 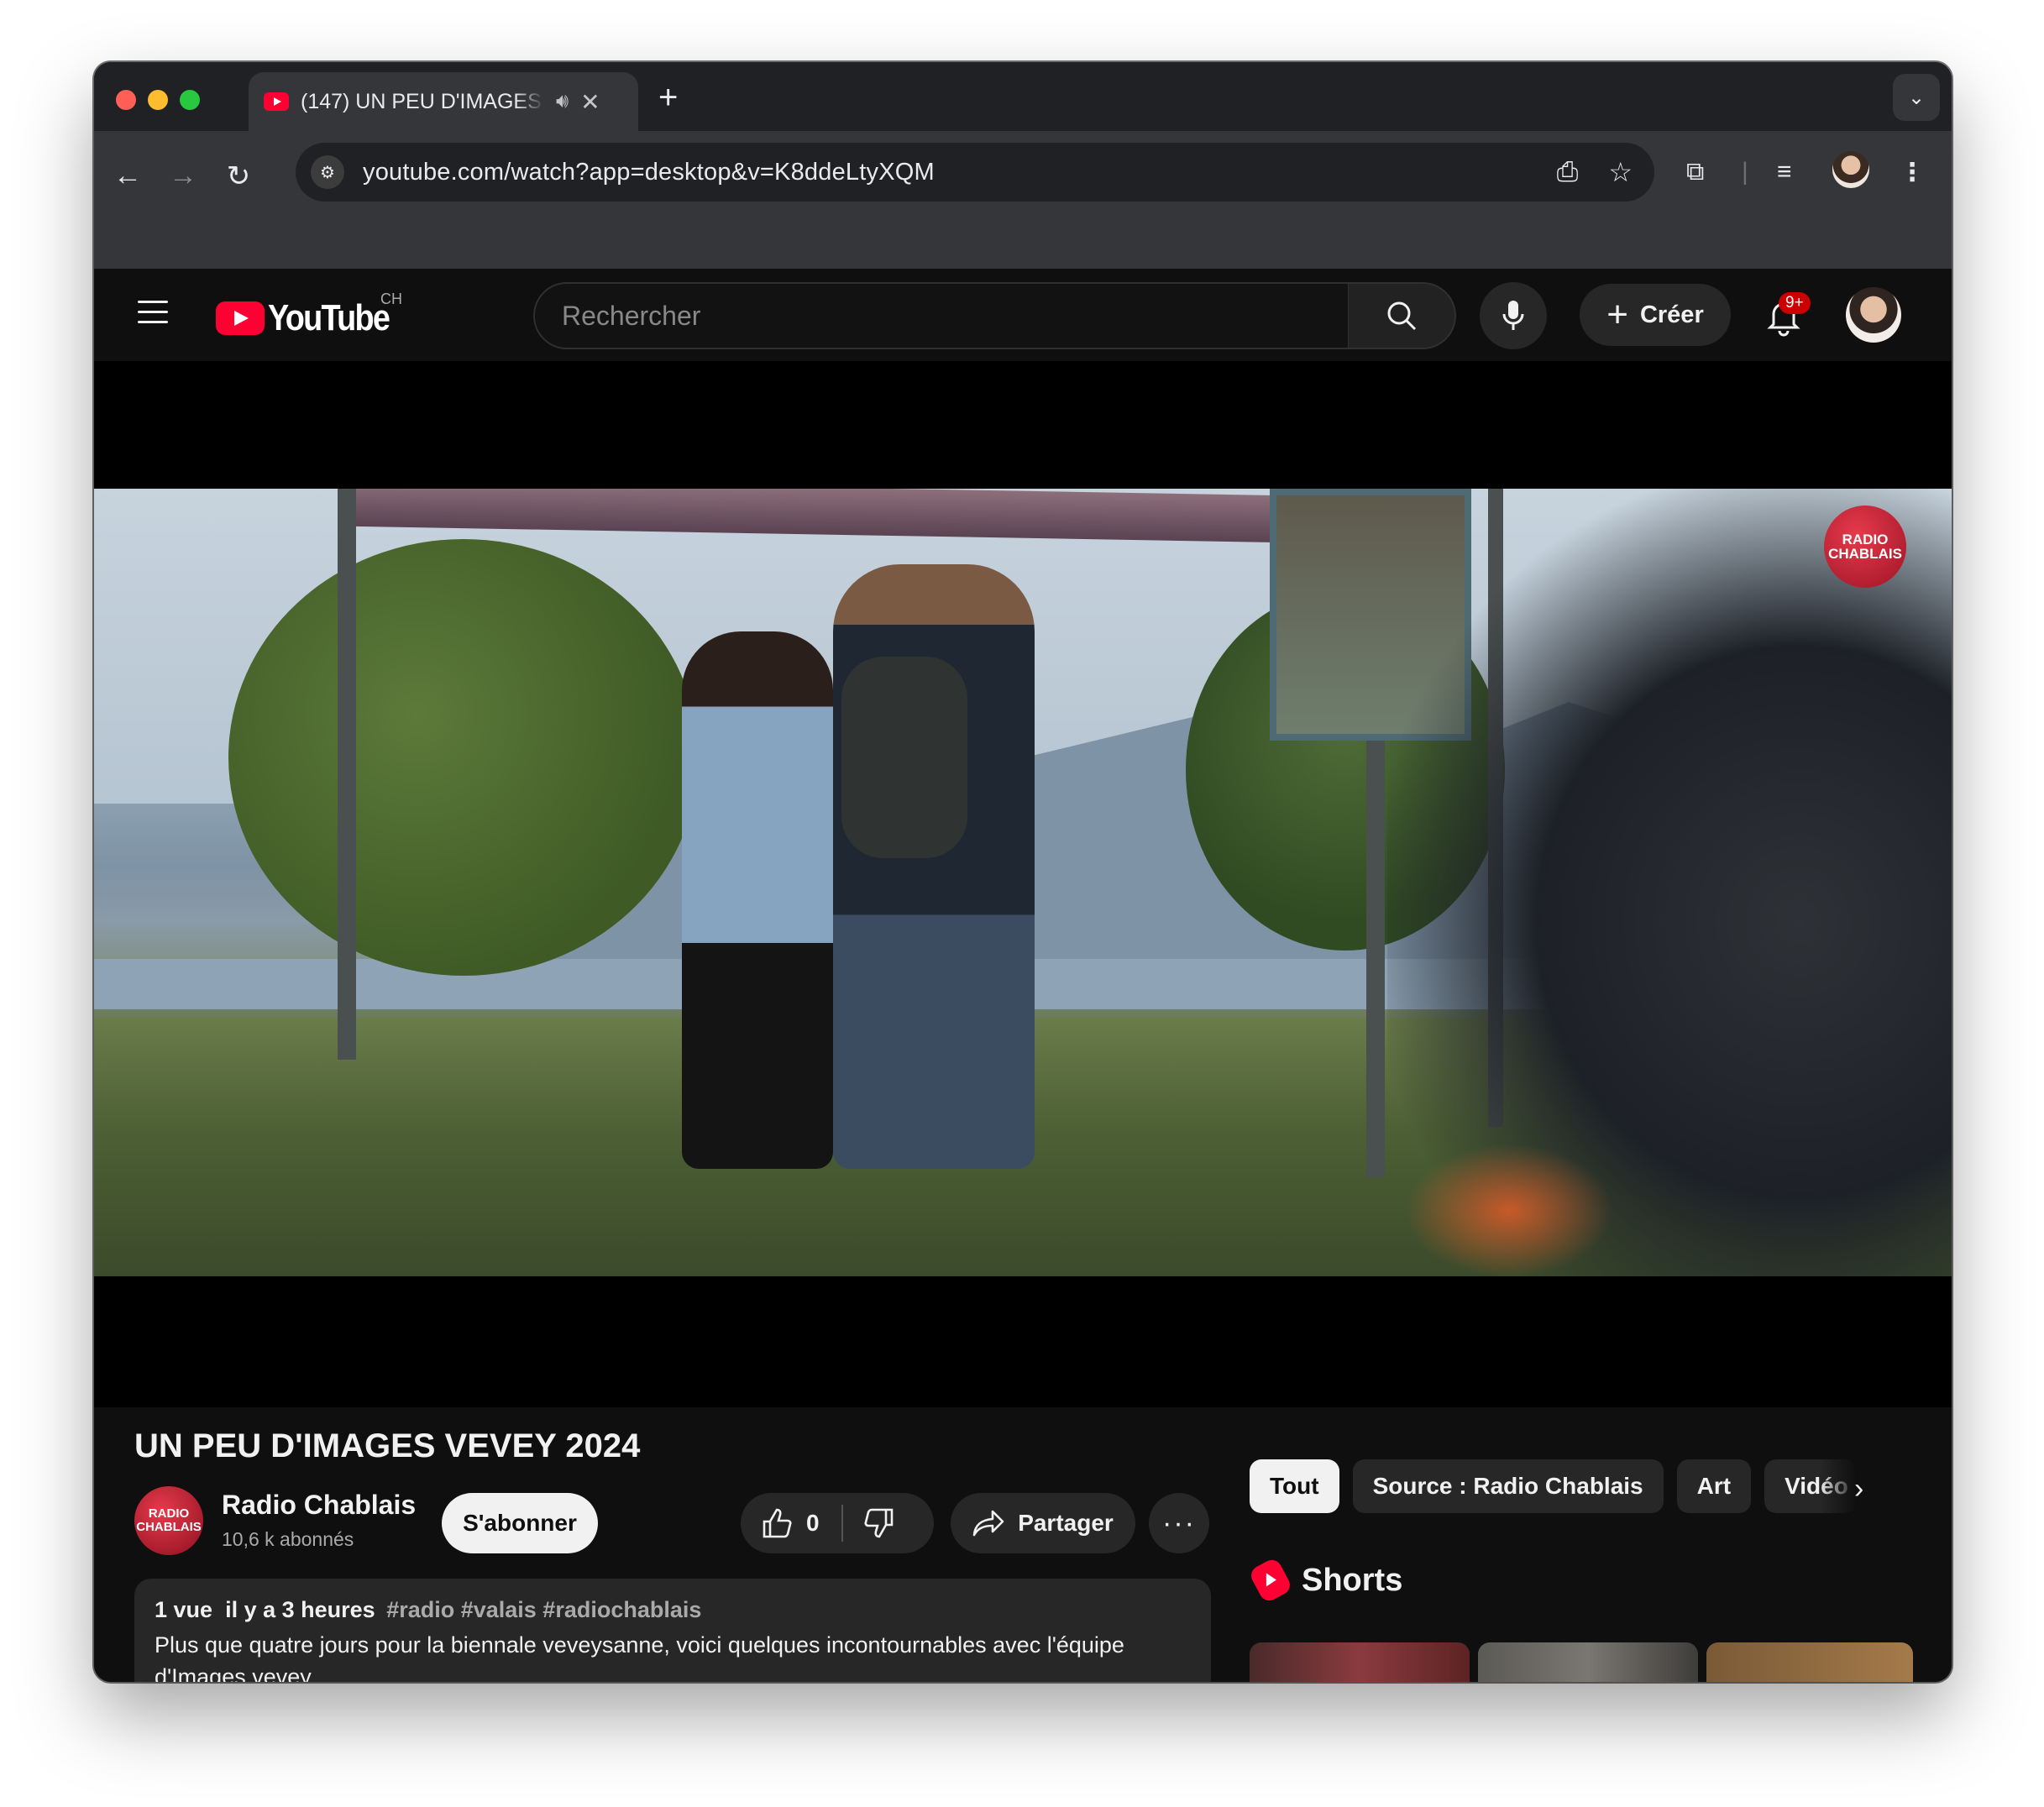 What do you see at coordinates (1568, 172) in the screenshot?
I see `install-app-icon: ⎙` at bounding box center [1568, 172].